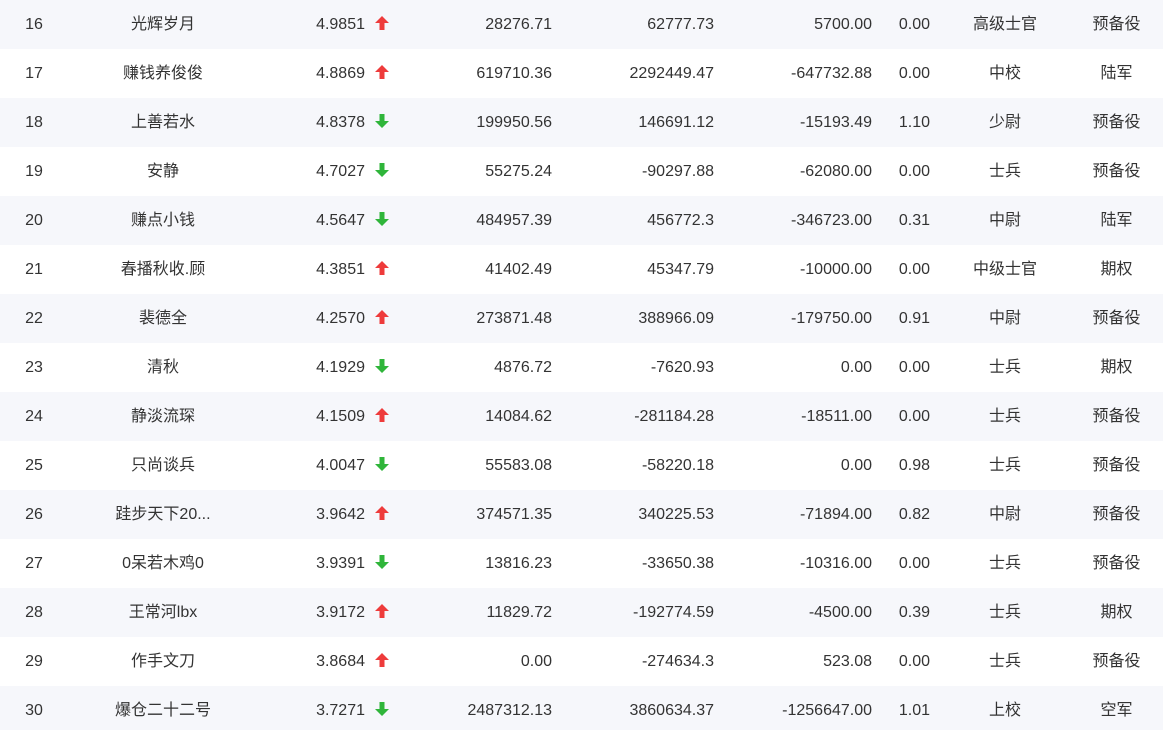 The width and height of the screenshot is (1163, 730). What do you see at coordinates (34, 612) in the screenshot?
I see `rank-cell: 28` at bounding box center [34, 612].